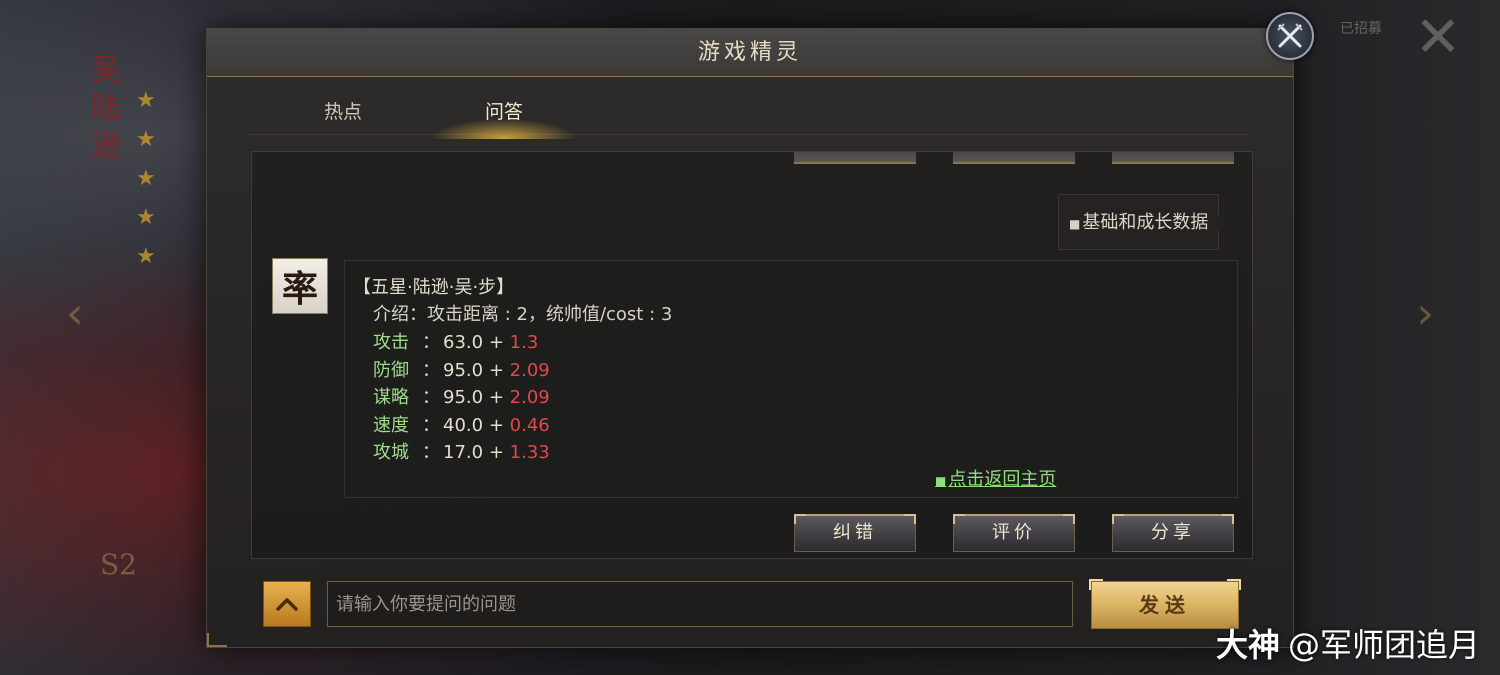  I want to click on stat-growth: 1.33, so click(529, 452).